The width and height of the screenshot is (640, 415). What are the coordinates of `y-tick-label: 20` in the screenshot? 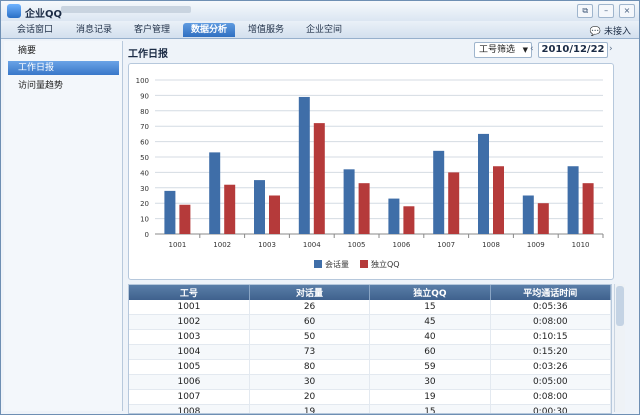 It's located at (144, 204).